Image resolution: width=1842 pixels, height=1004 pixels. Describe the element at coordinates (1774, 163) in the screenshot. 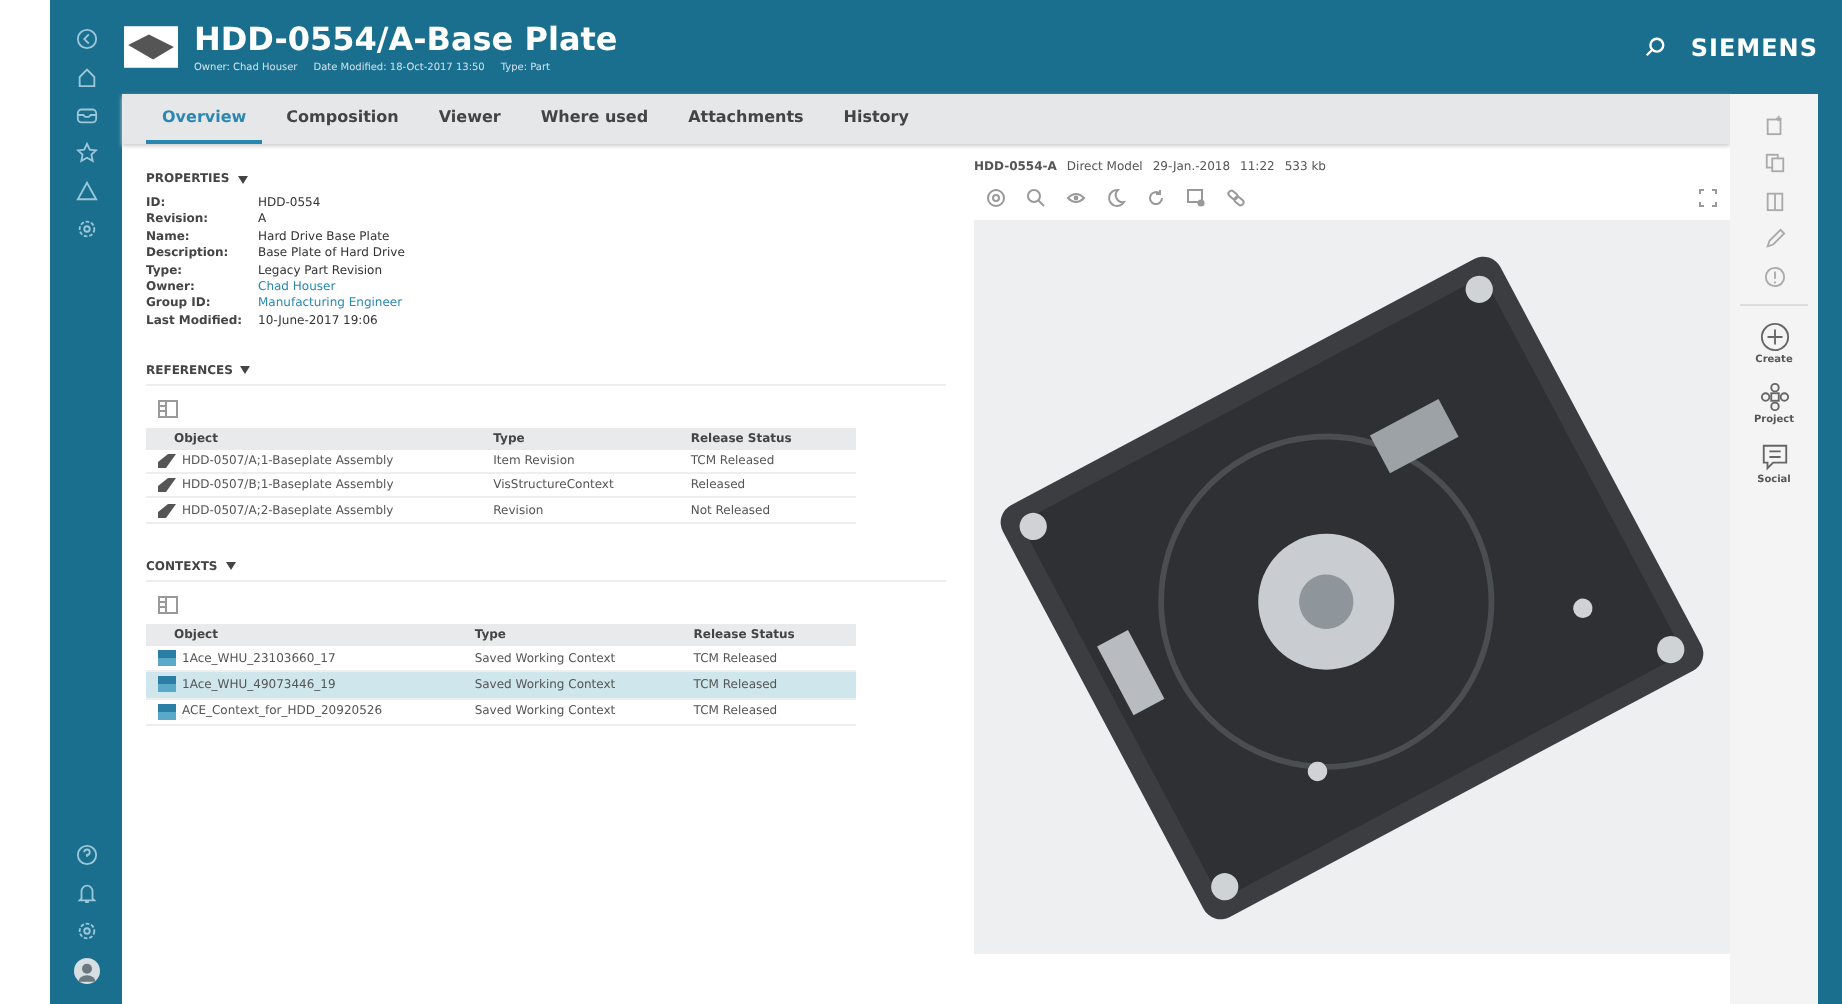

I see `copy-icon` at that location.